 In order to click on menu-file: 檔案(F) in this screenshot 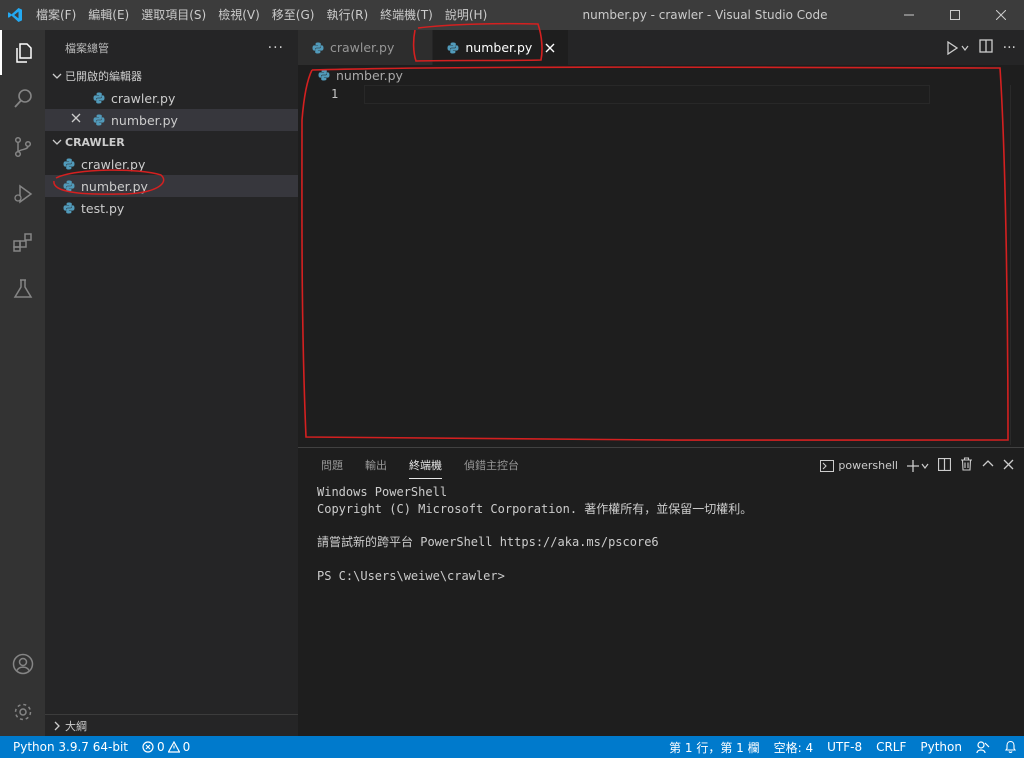, I will do `click(56, 15)`.